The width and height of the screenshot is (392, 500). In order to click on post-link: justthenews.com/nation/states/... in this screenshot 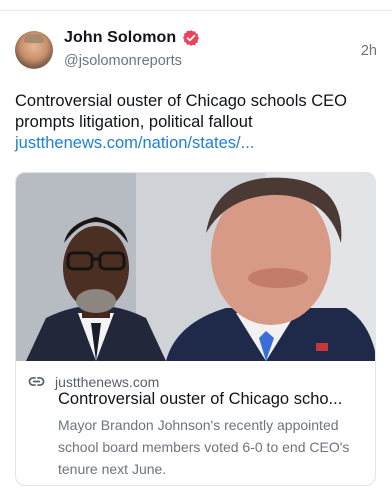, I will do `click(134, 143)`.